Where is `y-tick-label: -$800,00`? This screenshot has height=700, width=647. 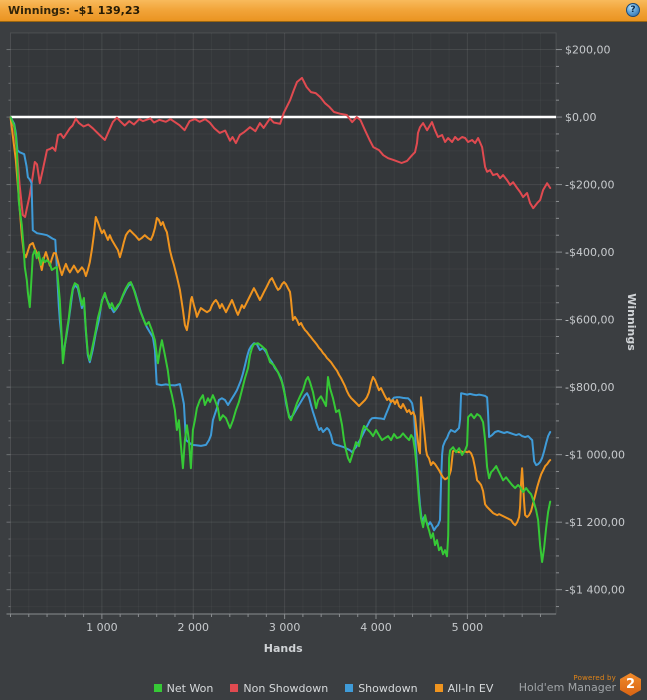 y-tick-label: -$800,00 is located at coordinates (589, 387).